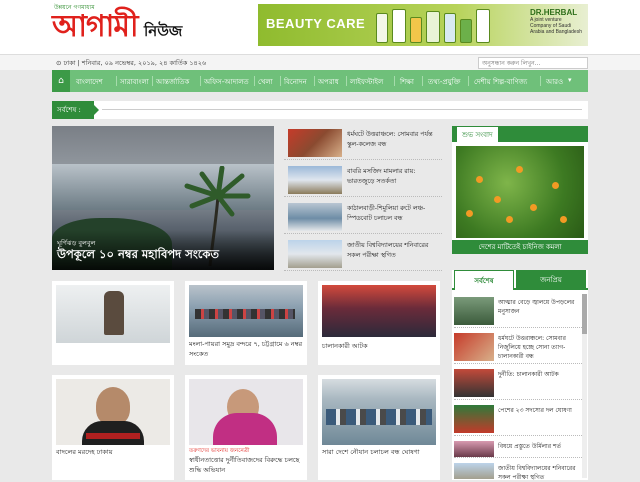 The image size is (640, 482). What do you see at coordinates (84, 452) in the screenshot?
I see `news-card-caption: বাদলের মরদেহ ঢাকায়` at bounding box center [84, 452].